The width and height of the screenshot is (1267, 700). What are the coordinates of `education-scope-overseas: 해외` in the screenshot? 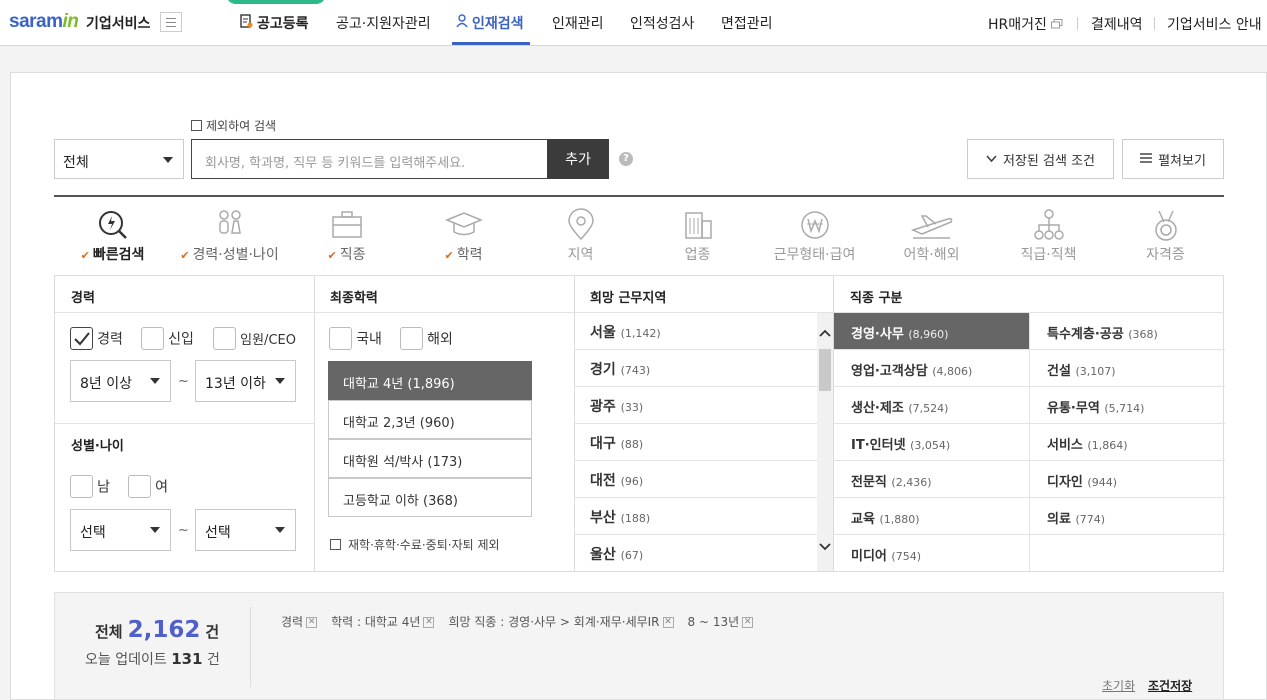 It's located at (426, 338).